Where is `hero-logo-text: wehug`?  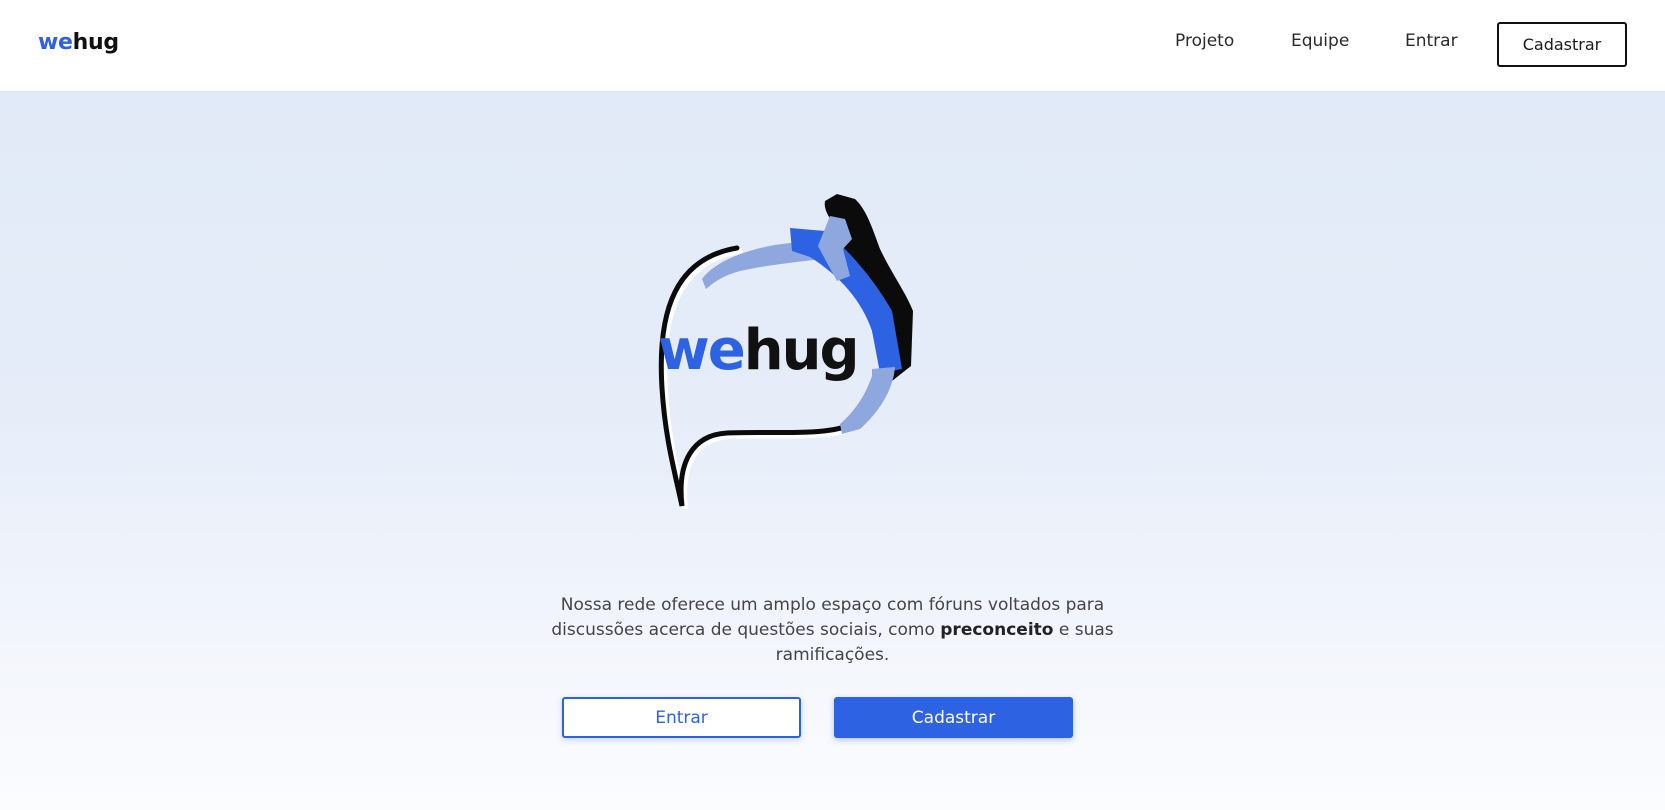 hero-logo-text: wehug is located at coordinates (758, 350).